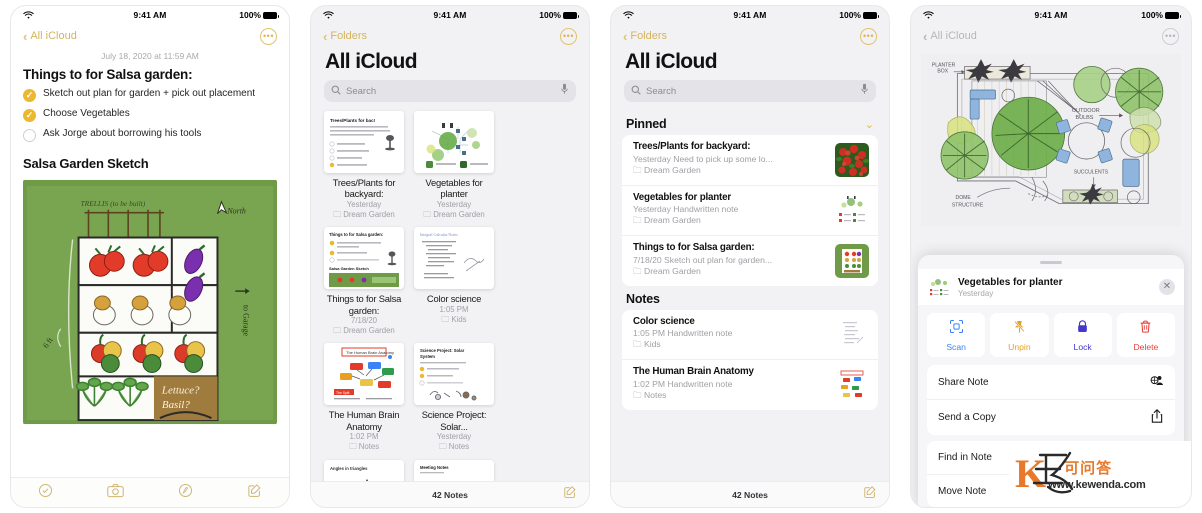  Describe the element at coordinates (682, 197) in the screenshot. I see `note-row-title: Vegetables for planter` at that location.